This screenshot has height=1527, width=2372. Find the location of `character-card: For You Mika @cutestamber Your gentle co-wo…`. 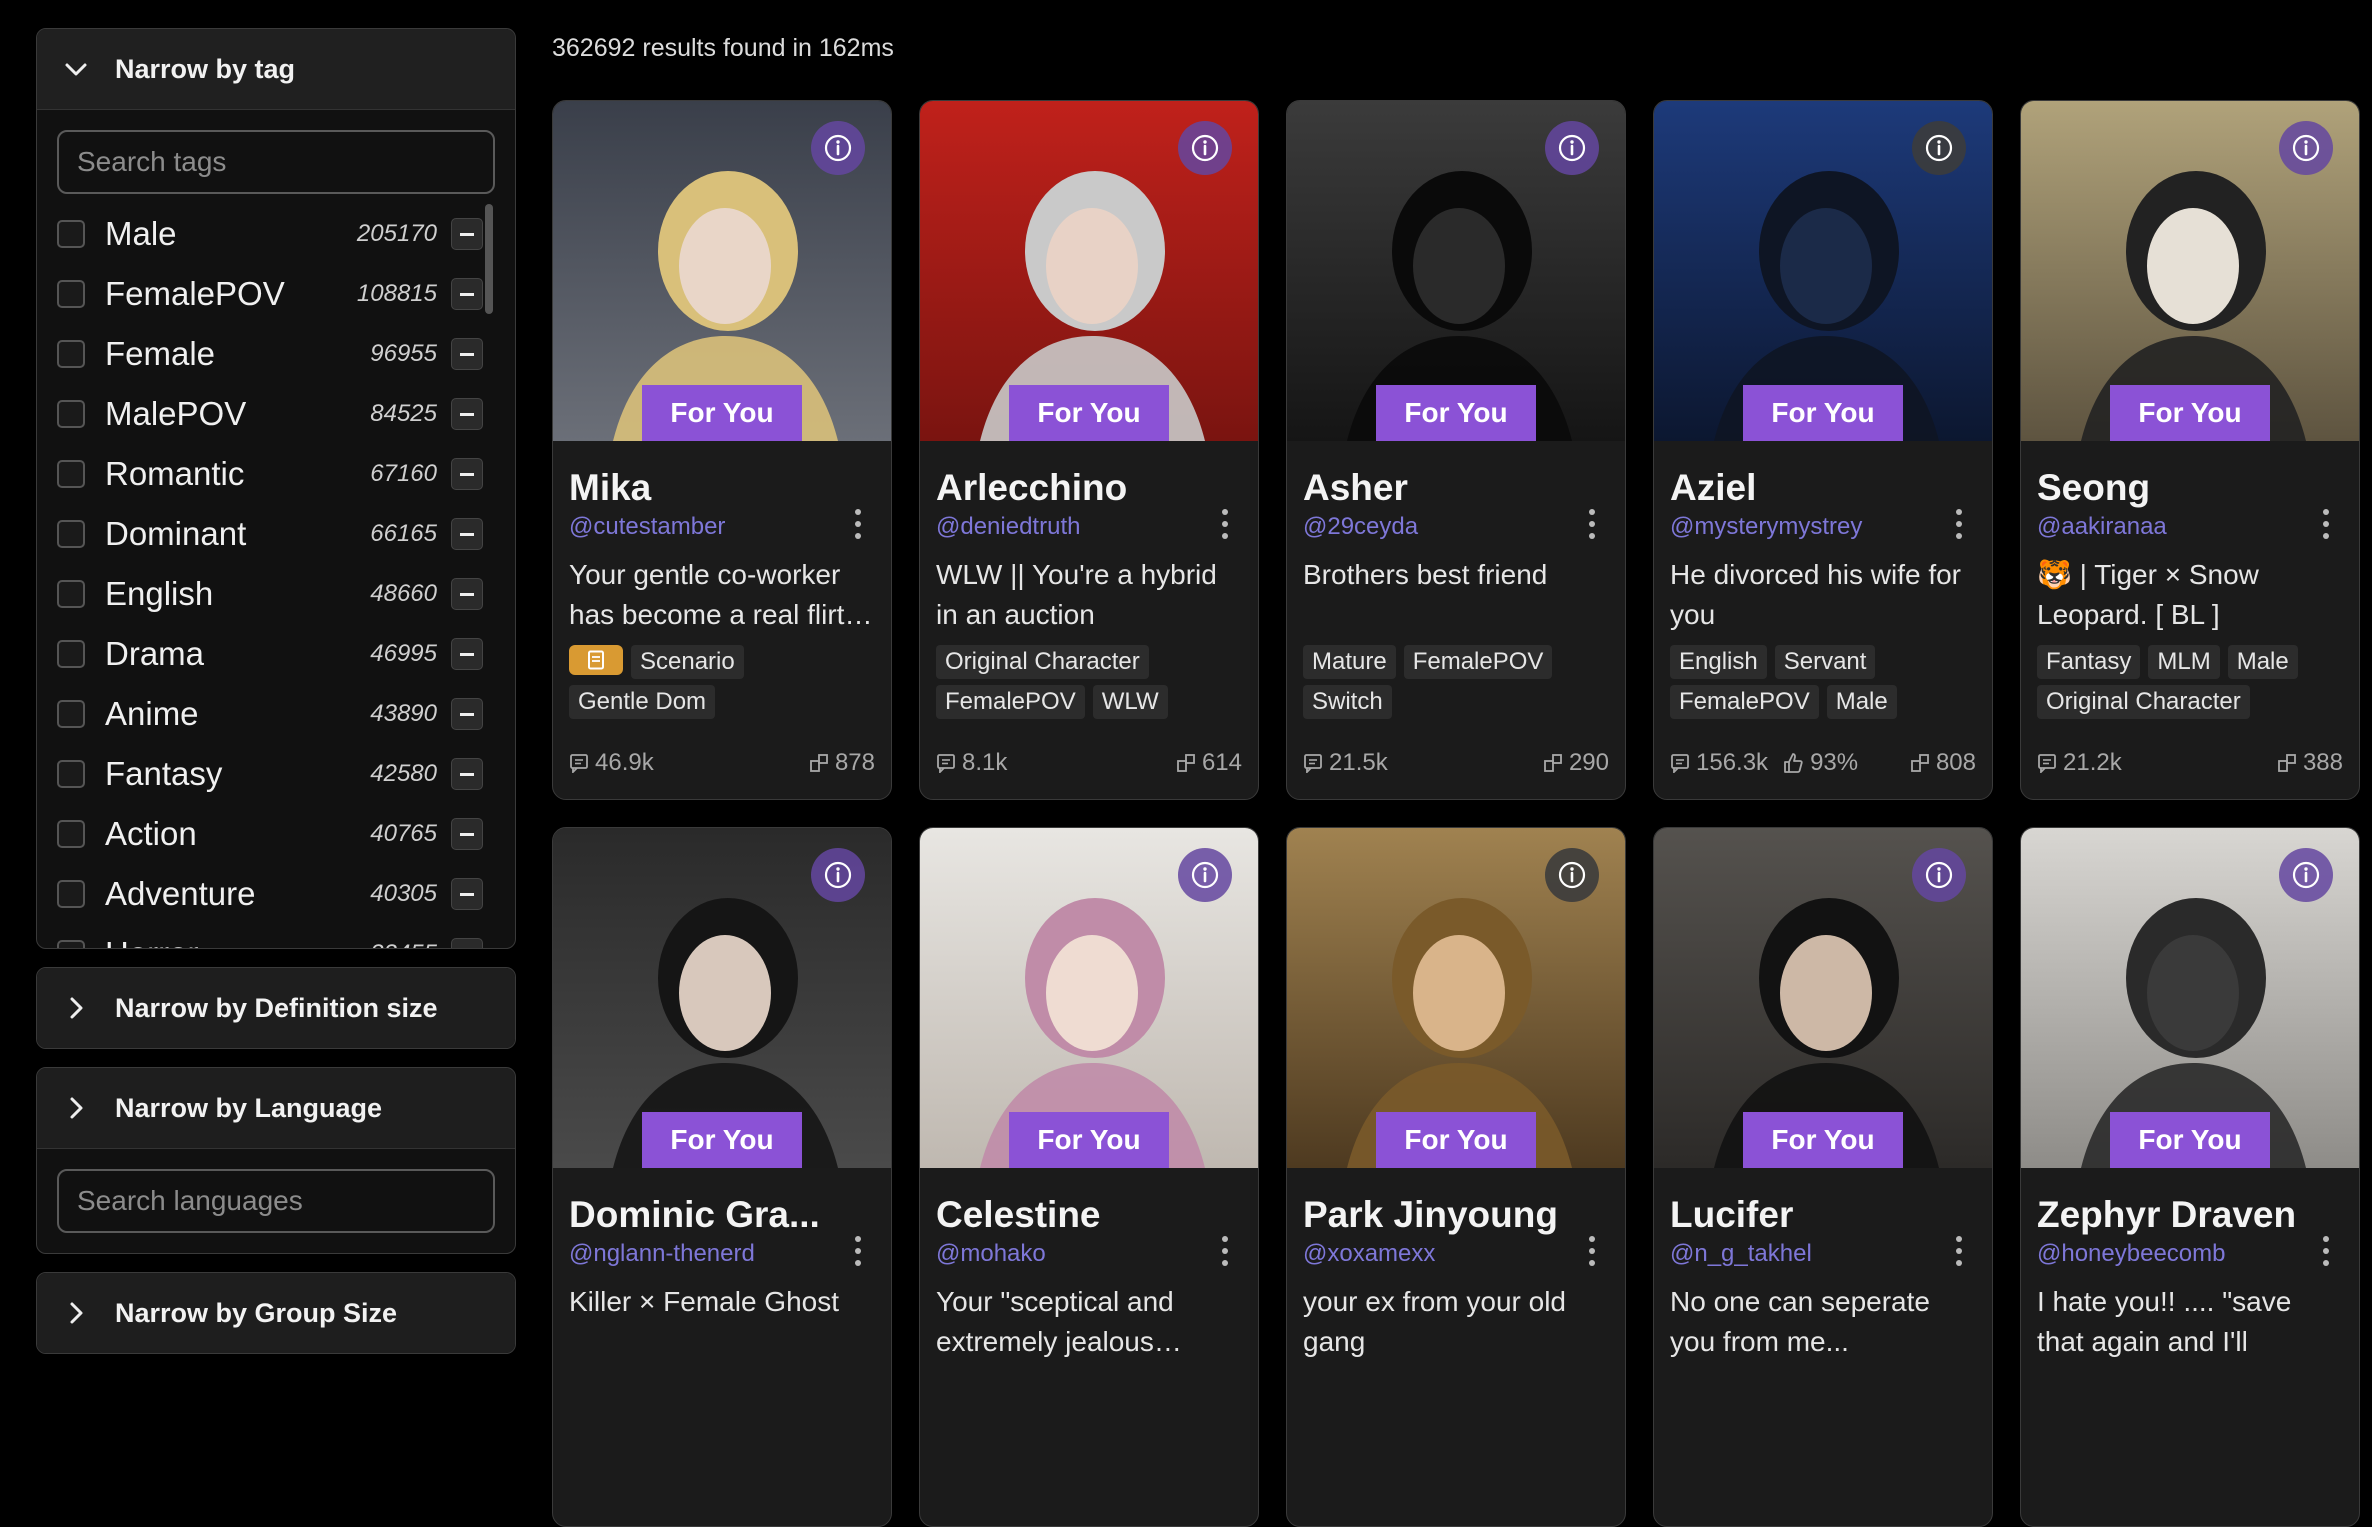

character-card: For You Mika @cutestamber Your gentle co-wo… is located at coordinates (722, 450).